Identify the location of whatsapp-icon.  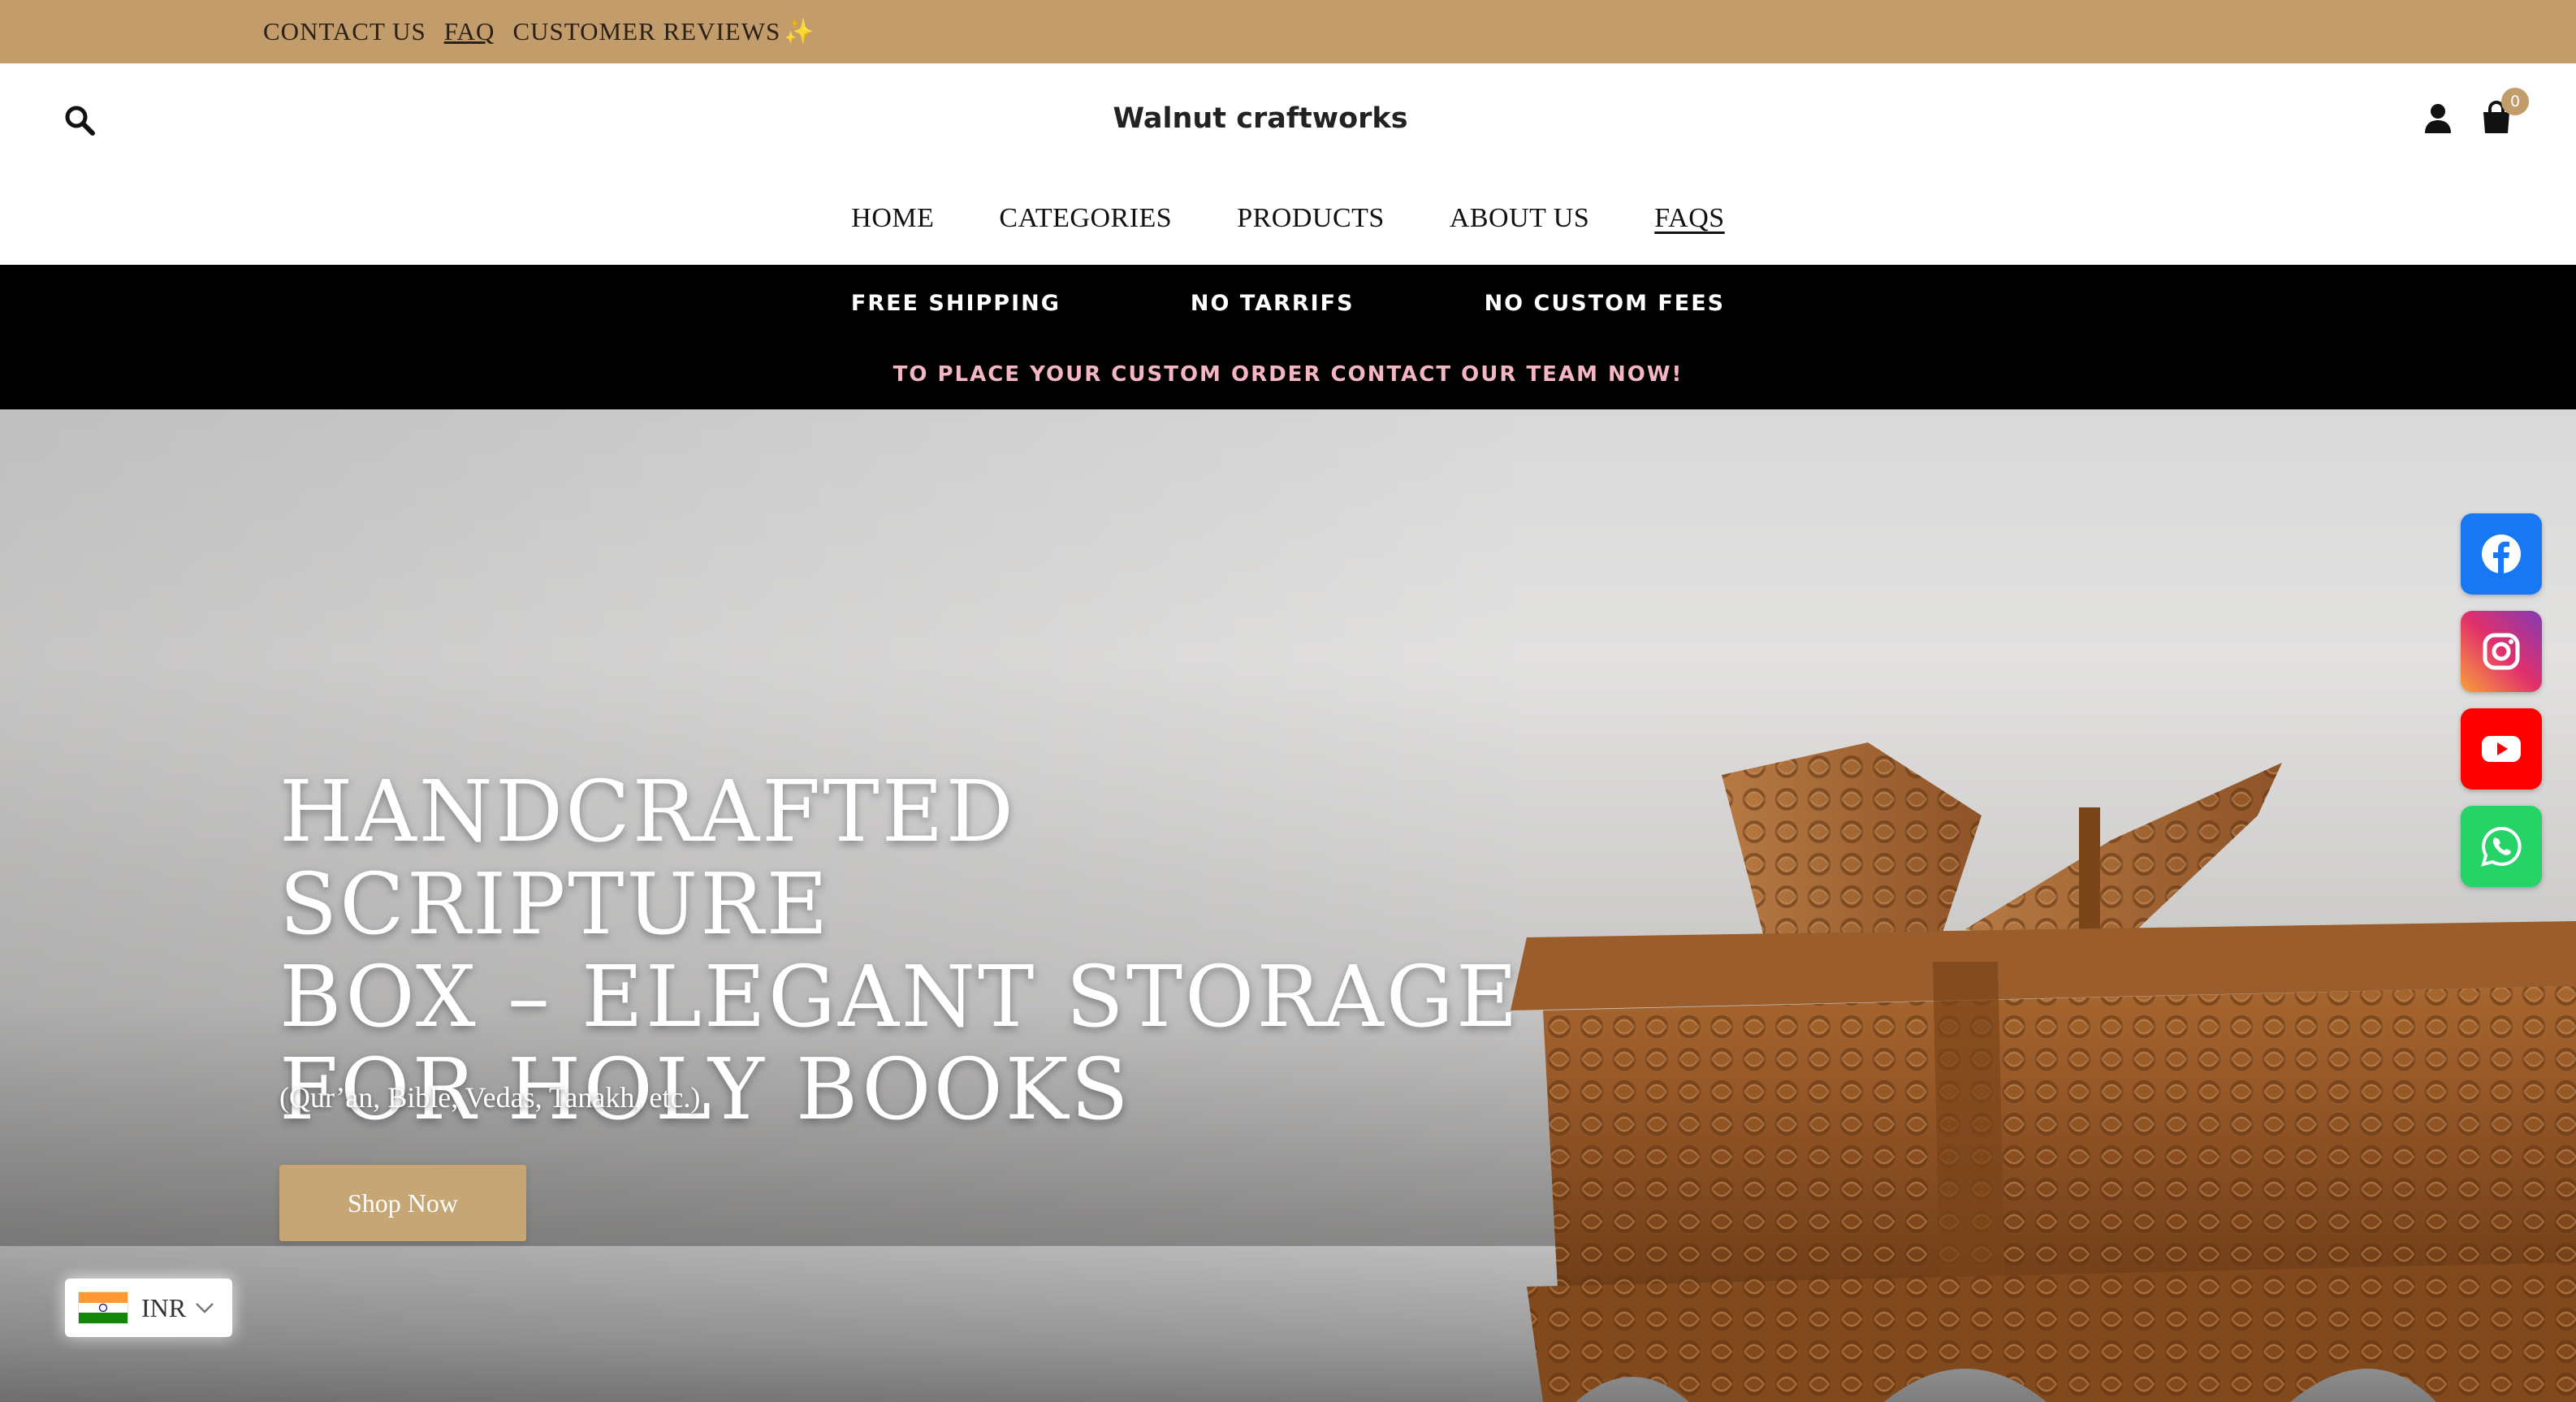
(2502, 847).